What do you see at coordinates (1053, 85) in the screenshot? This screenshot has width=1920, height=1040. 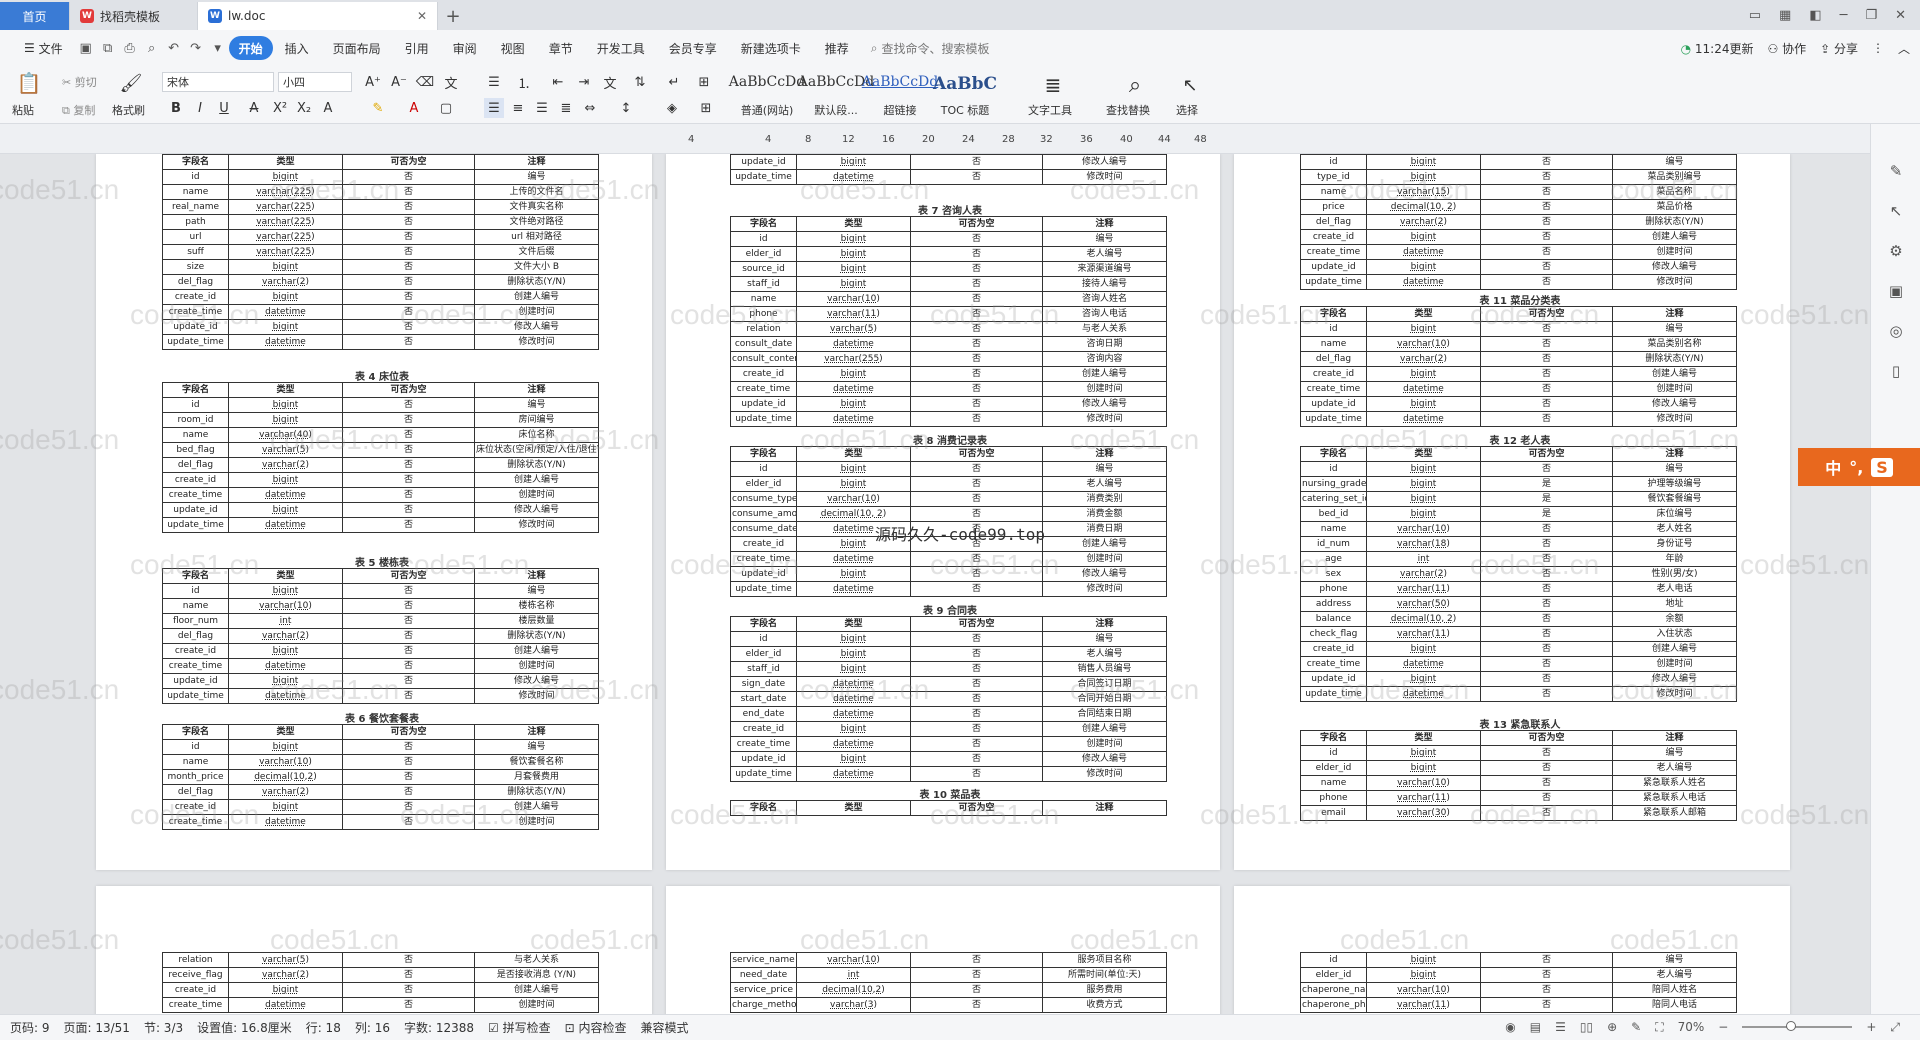 I see `text-tools-icon: ≣` at bounding box center [1053, 85].